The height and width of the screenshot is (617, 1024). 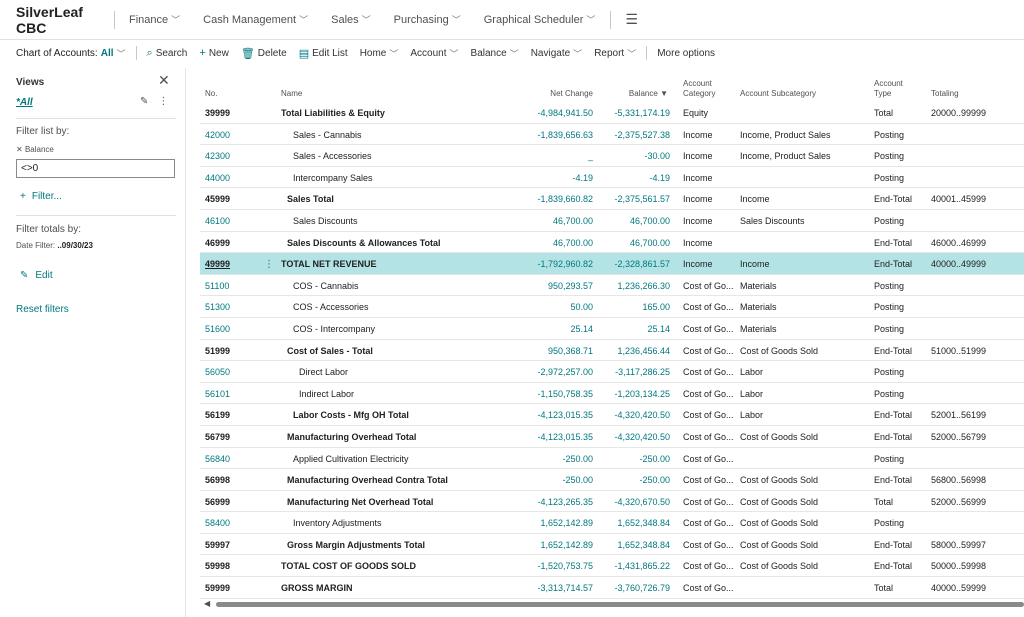 What do you see at coordinates (217, 286) in the screenshot?
I see `cell-no: 51100` at bounding box center [217, 286].